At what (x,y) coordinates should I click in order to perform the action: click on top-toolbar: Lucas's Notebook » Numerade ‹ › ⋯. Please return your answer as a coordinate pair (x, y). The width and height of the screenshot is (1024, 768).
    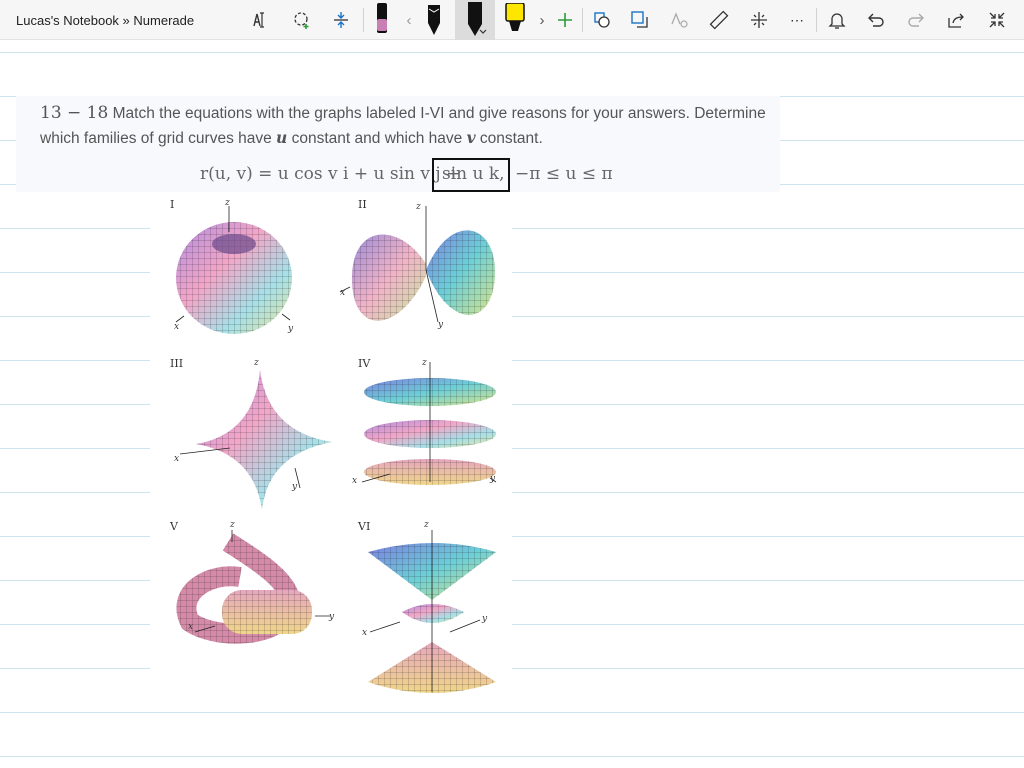
    Looking at the image, I should click on (512, 20).